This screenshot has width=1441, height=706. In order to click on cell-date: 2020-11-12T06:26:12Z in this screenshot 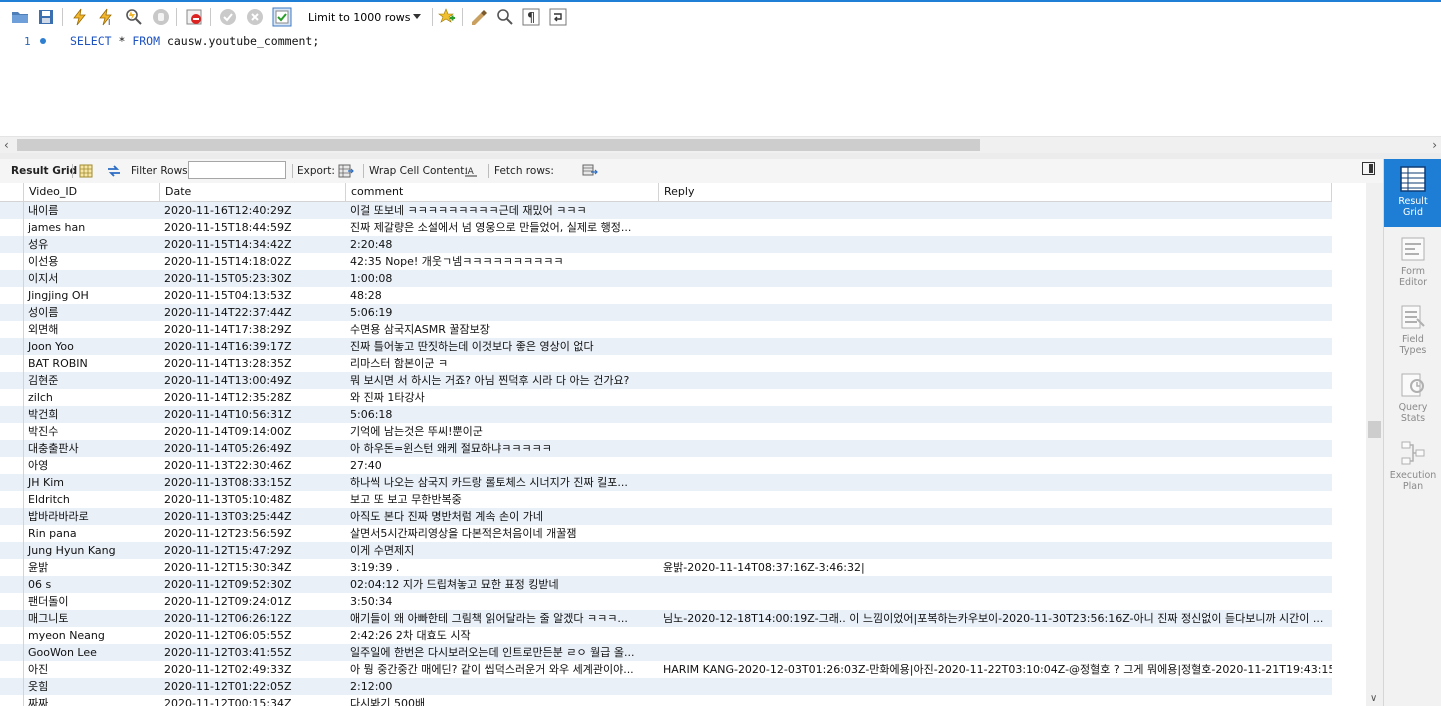, I will do `click(253, 618)`.